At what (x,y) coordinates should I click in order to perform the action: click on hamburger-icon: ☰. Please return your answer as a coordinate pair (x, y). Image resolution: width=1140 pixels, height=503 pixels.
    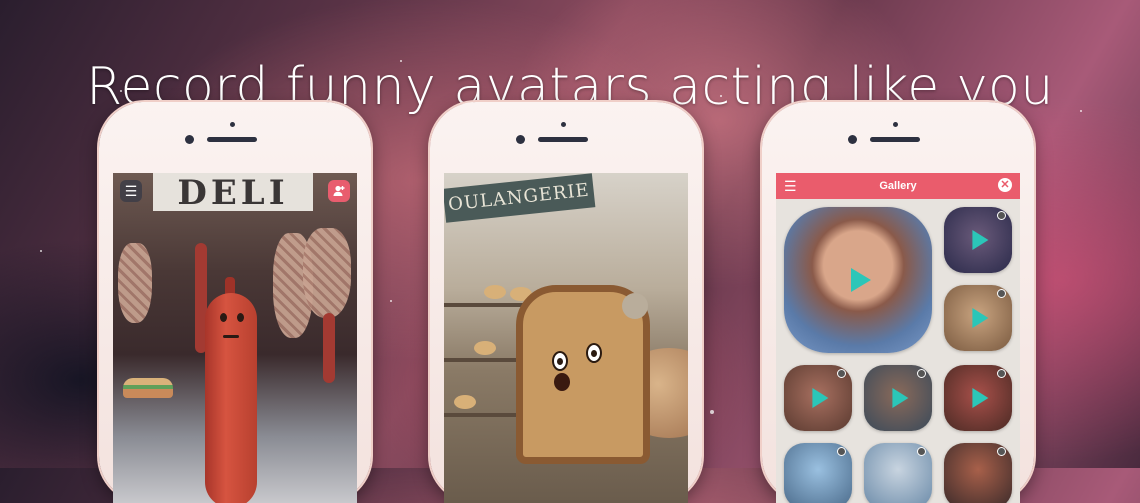
    Looking at the image, I should click on (791, 186).